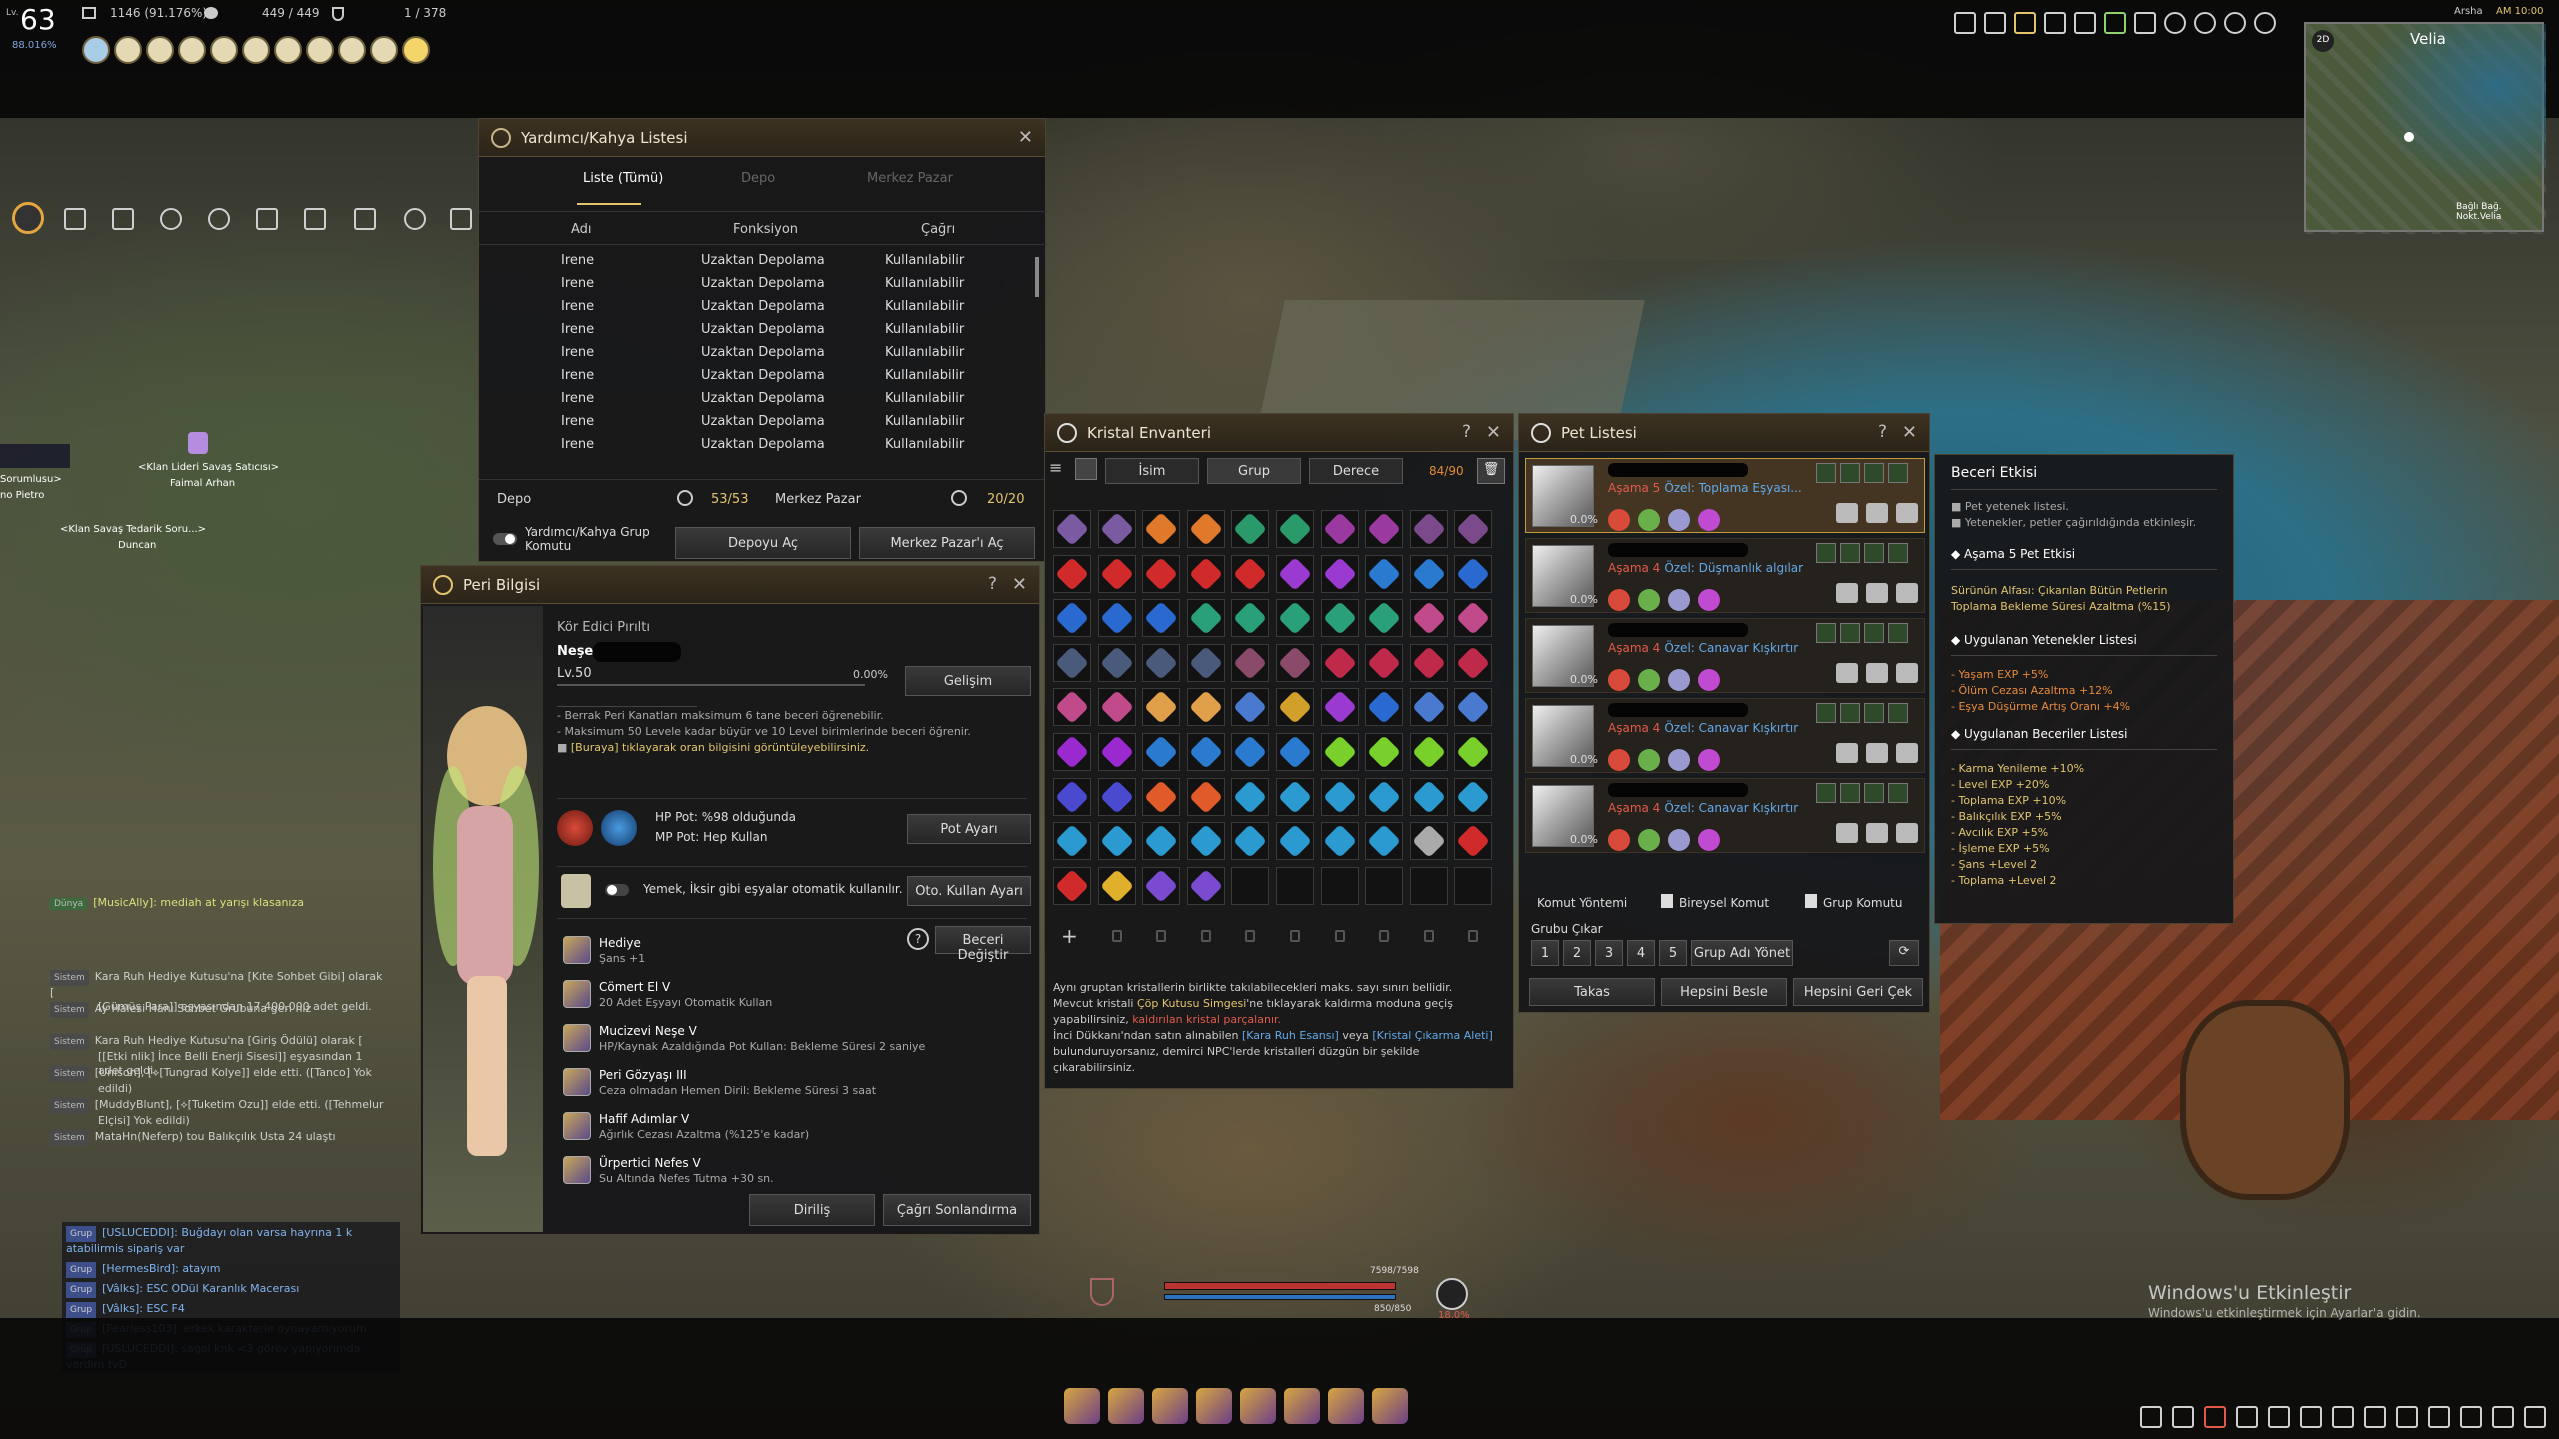 This screenshot has width=2559, height=1439. I want to click on crystal-title-bar: Kristal Envanteri? ✕, so click(1279, 433).